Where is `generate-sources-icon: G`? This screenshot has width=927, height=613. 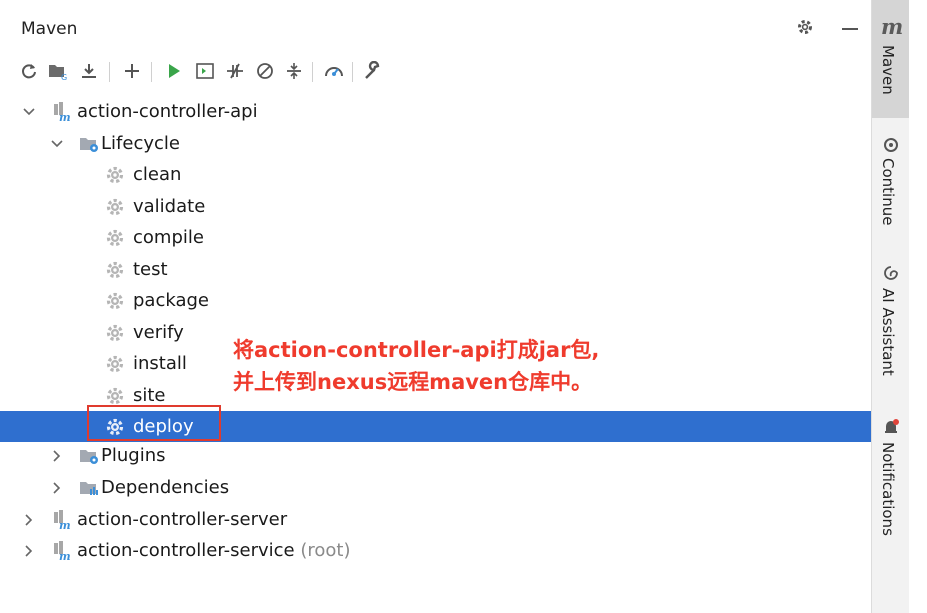 generate-sources-icon: G is located at coordinates (59, 71).